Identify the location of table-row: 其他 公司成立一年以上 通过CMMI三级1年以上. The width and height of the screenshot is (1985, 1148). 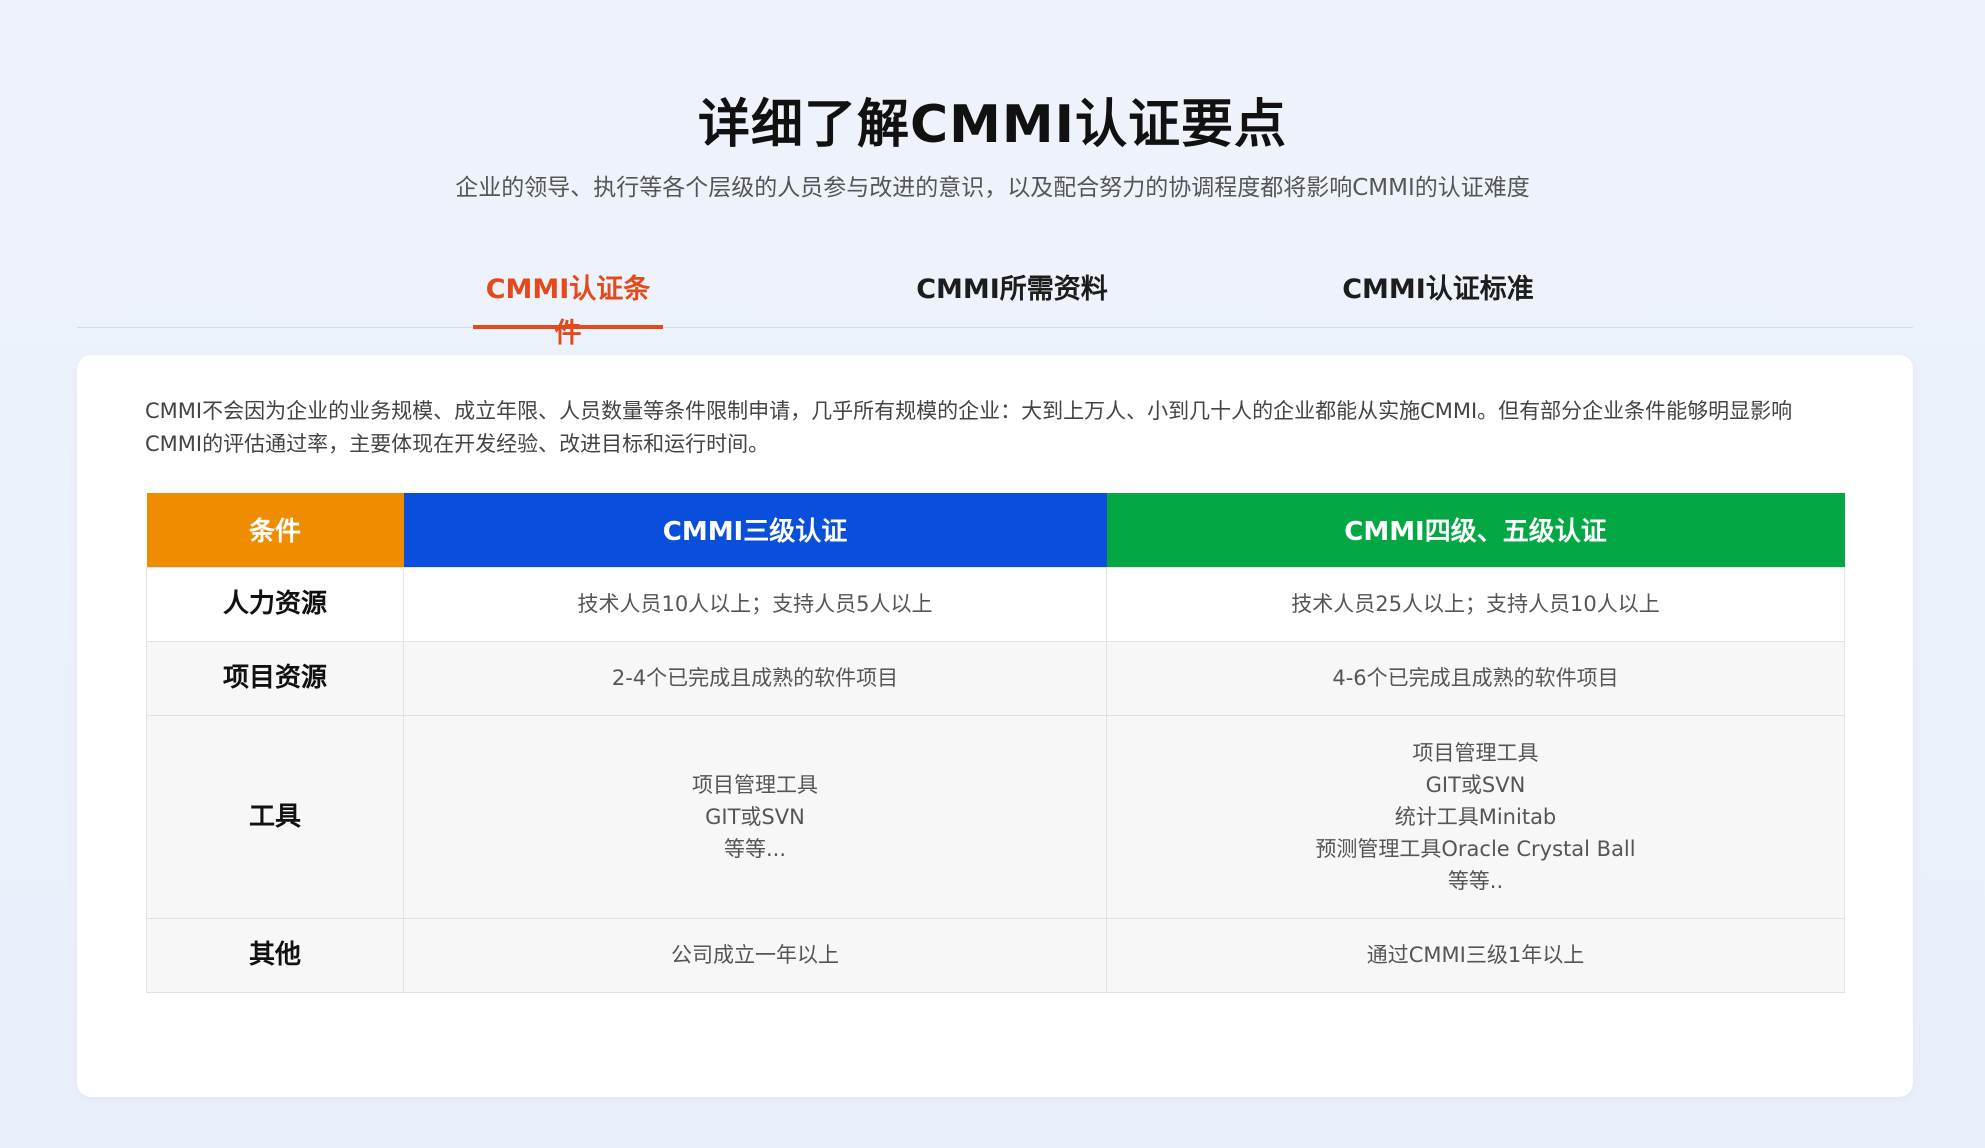
(995, 955).